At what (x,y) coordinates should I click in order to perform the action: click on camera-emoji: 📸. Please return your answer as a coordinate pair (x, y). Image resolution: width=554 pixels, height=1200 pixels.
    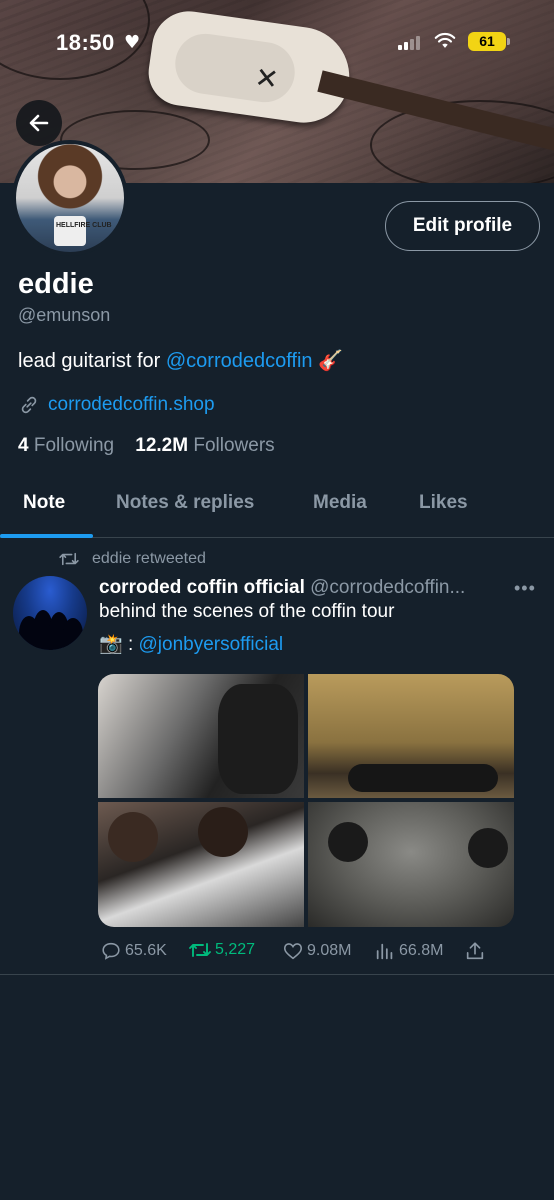
    Looking at the image, I should click on (111, 644).